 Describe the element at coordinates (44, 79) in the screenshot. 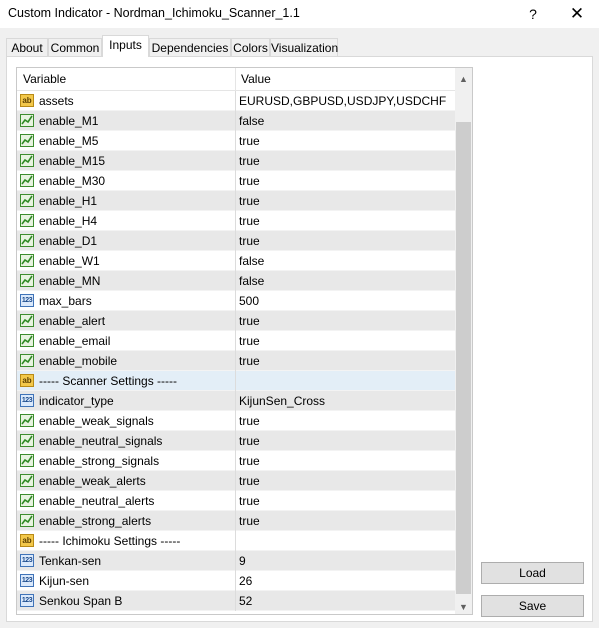

I see `header-variable: Variable` at that location.